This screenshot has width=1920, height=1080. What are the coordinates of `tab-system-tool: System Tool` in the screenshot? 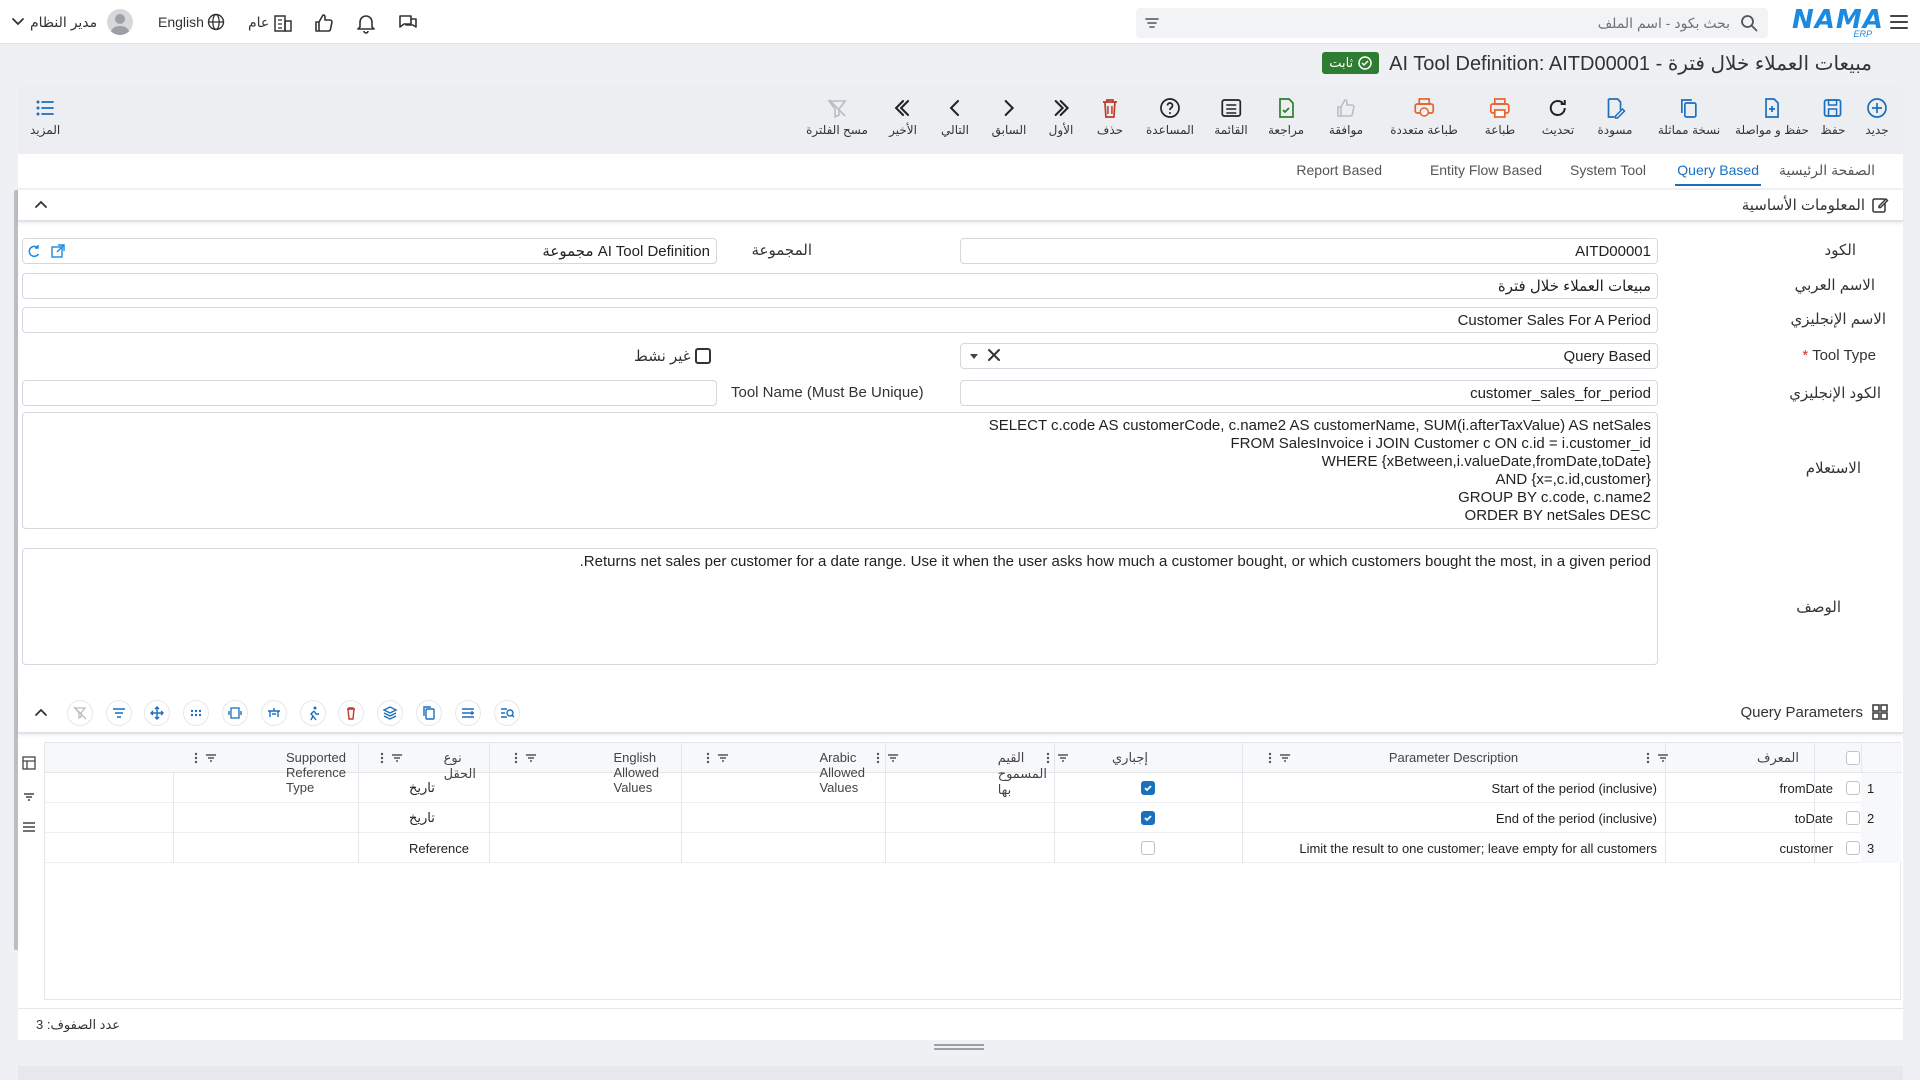 It's located at (1608, 170).